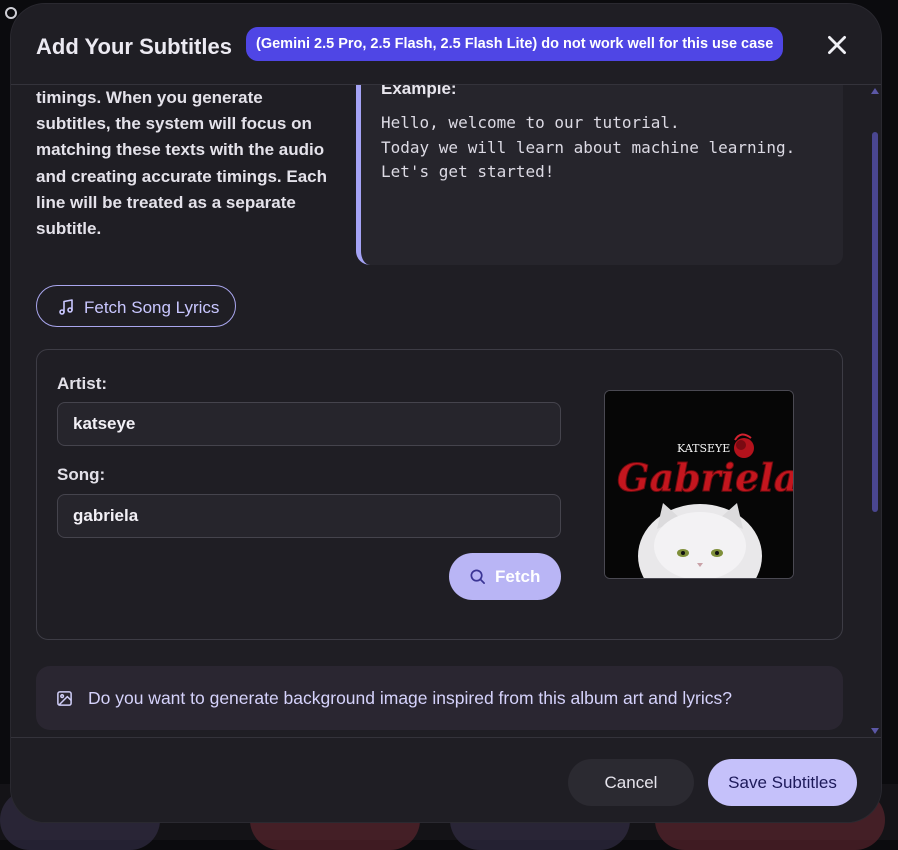  What do you see at coordinates (309, 516) in the screenshot?
I see `song-input` at bounding box center [309, 516].